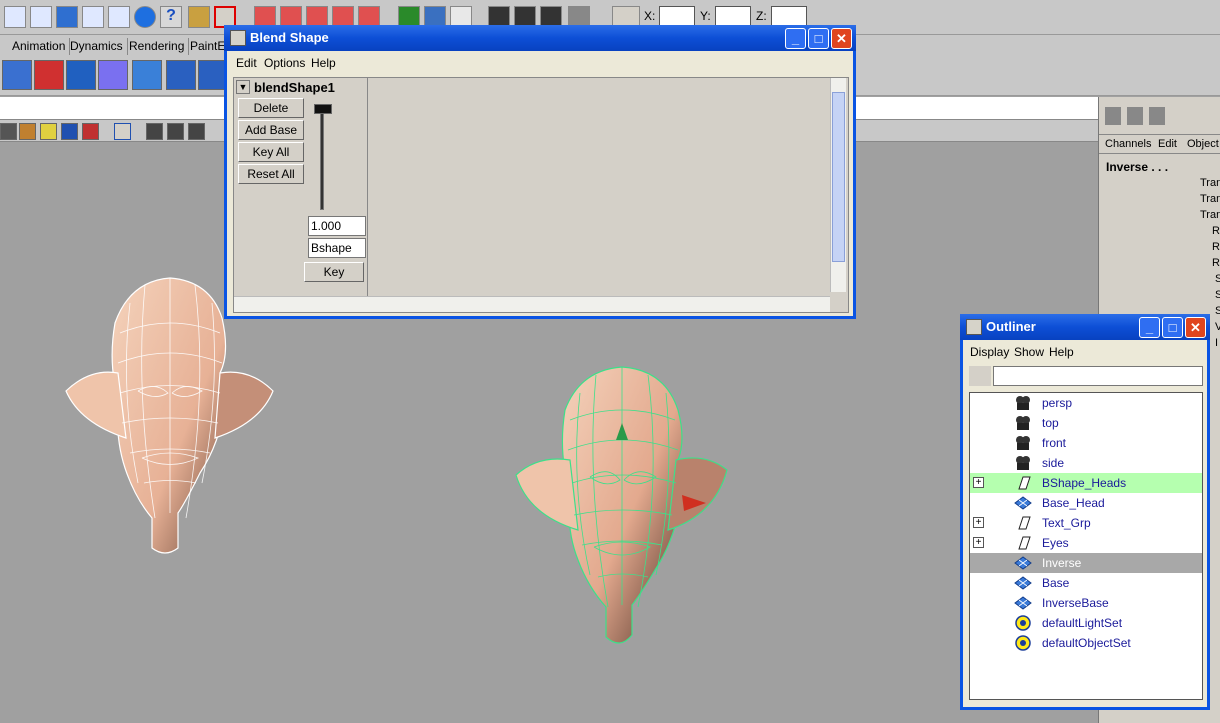  I want to click on menu-channels: Channels, so click(1128, 144).